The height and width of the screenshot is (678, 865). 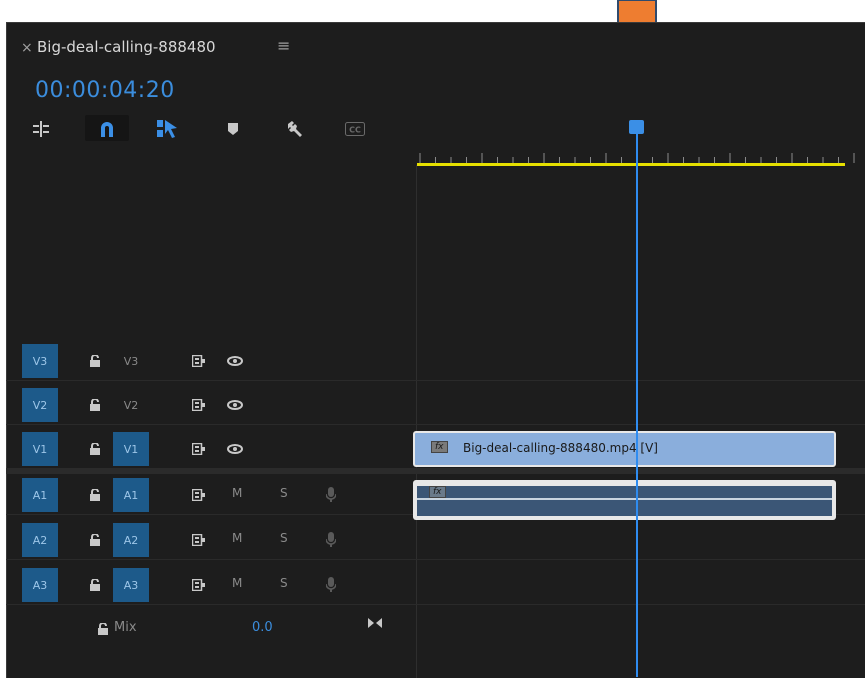 What do you see at coordinates (560, 448) in the screenshot?
I see `video-clip-label: Big-deal-calling-888480.mp4 [V]` at bounding box center [560, 448].